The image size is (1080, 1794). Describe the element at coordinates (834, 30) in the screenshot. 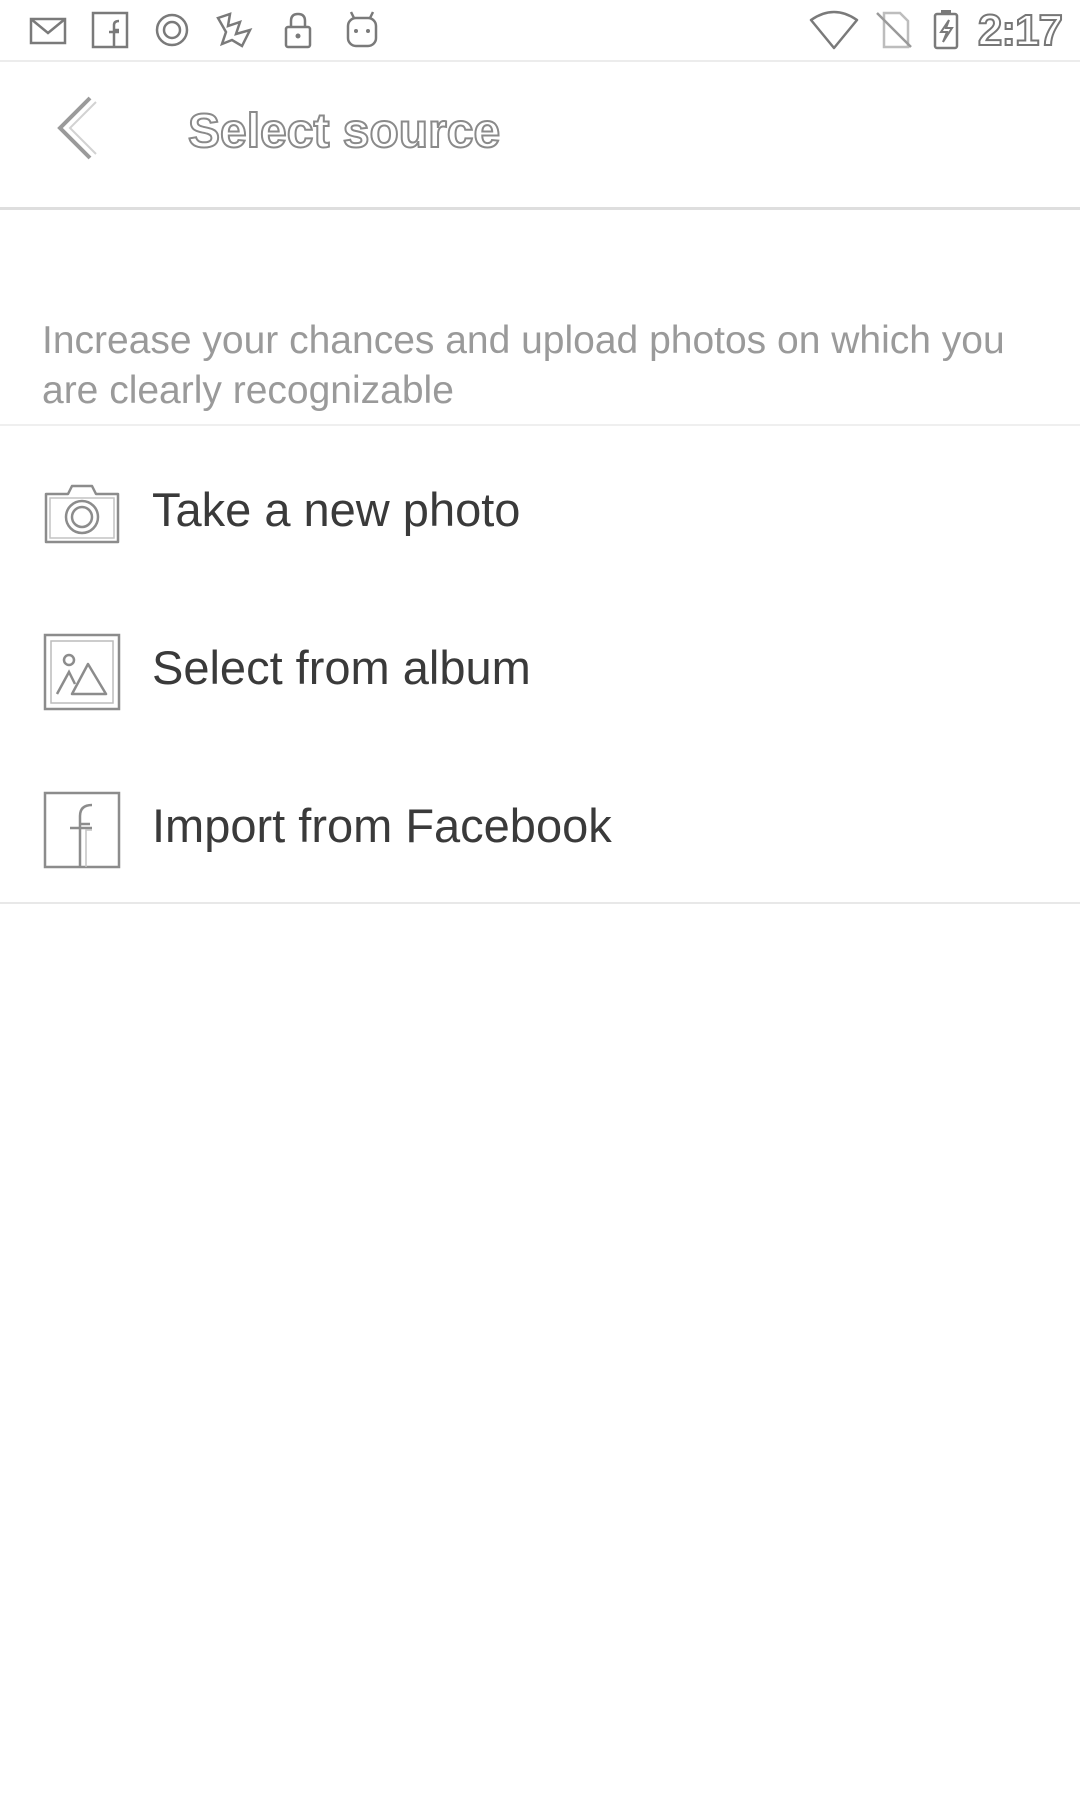

I see `wifi-icon` at that location.